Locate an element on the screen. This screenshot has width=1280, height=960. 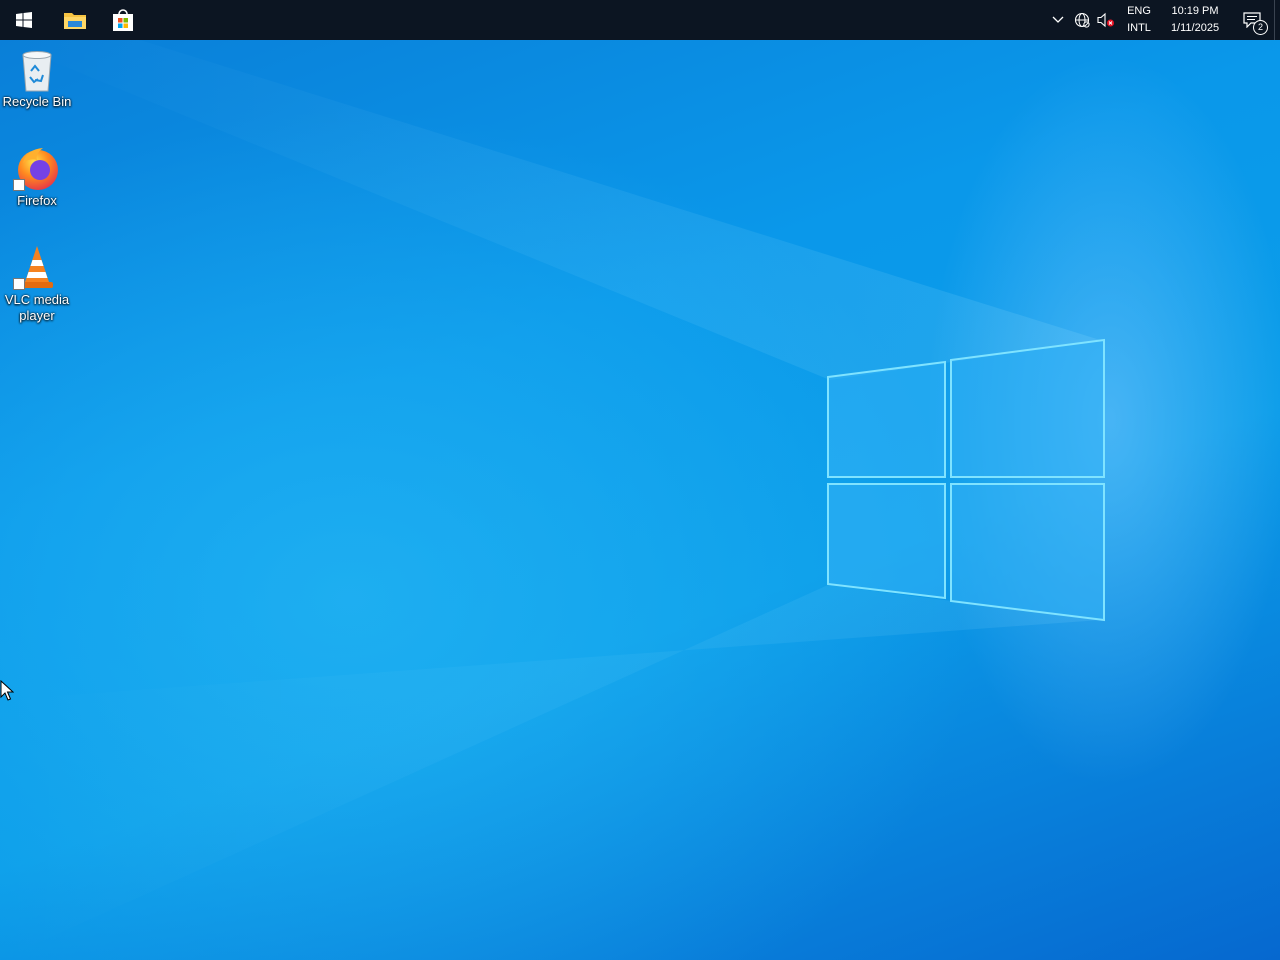
store-bag-icon is located at coordinates (123, 20).